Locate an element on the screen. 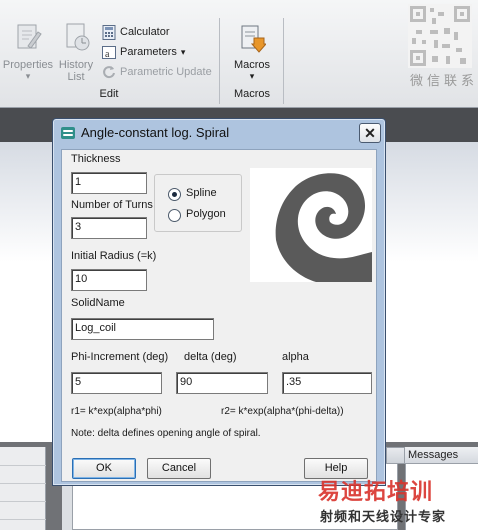 This screenshot has width=478, height=530. formula-r1: r1= k*exp(alpha*phi) is located at coordinates (116, 411).